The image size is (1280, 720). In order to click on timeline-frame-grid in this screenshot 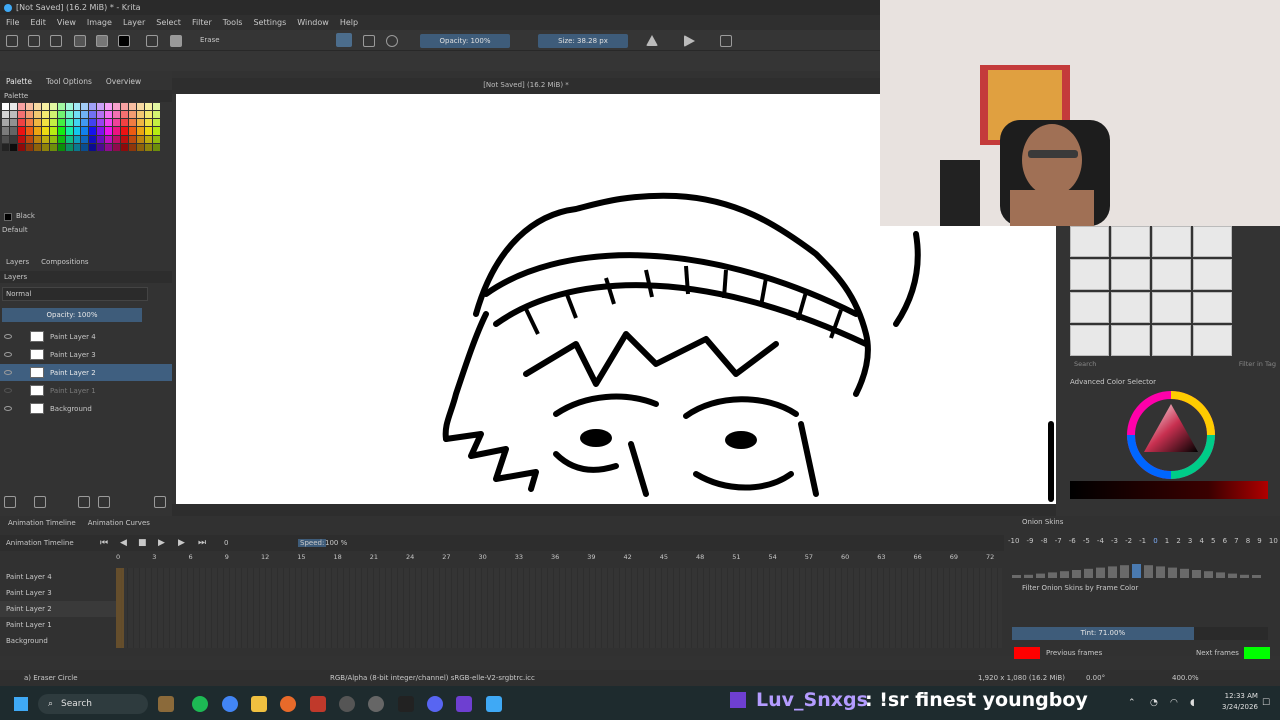, I will do `click(559, 608)`.